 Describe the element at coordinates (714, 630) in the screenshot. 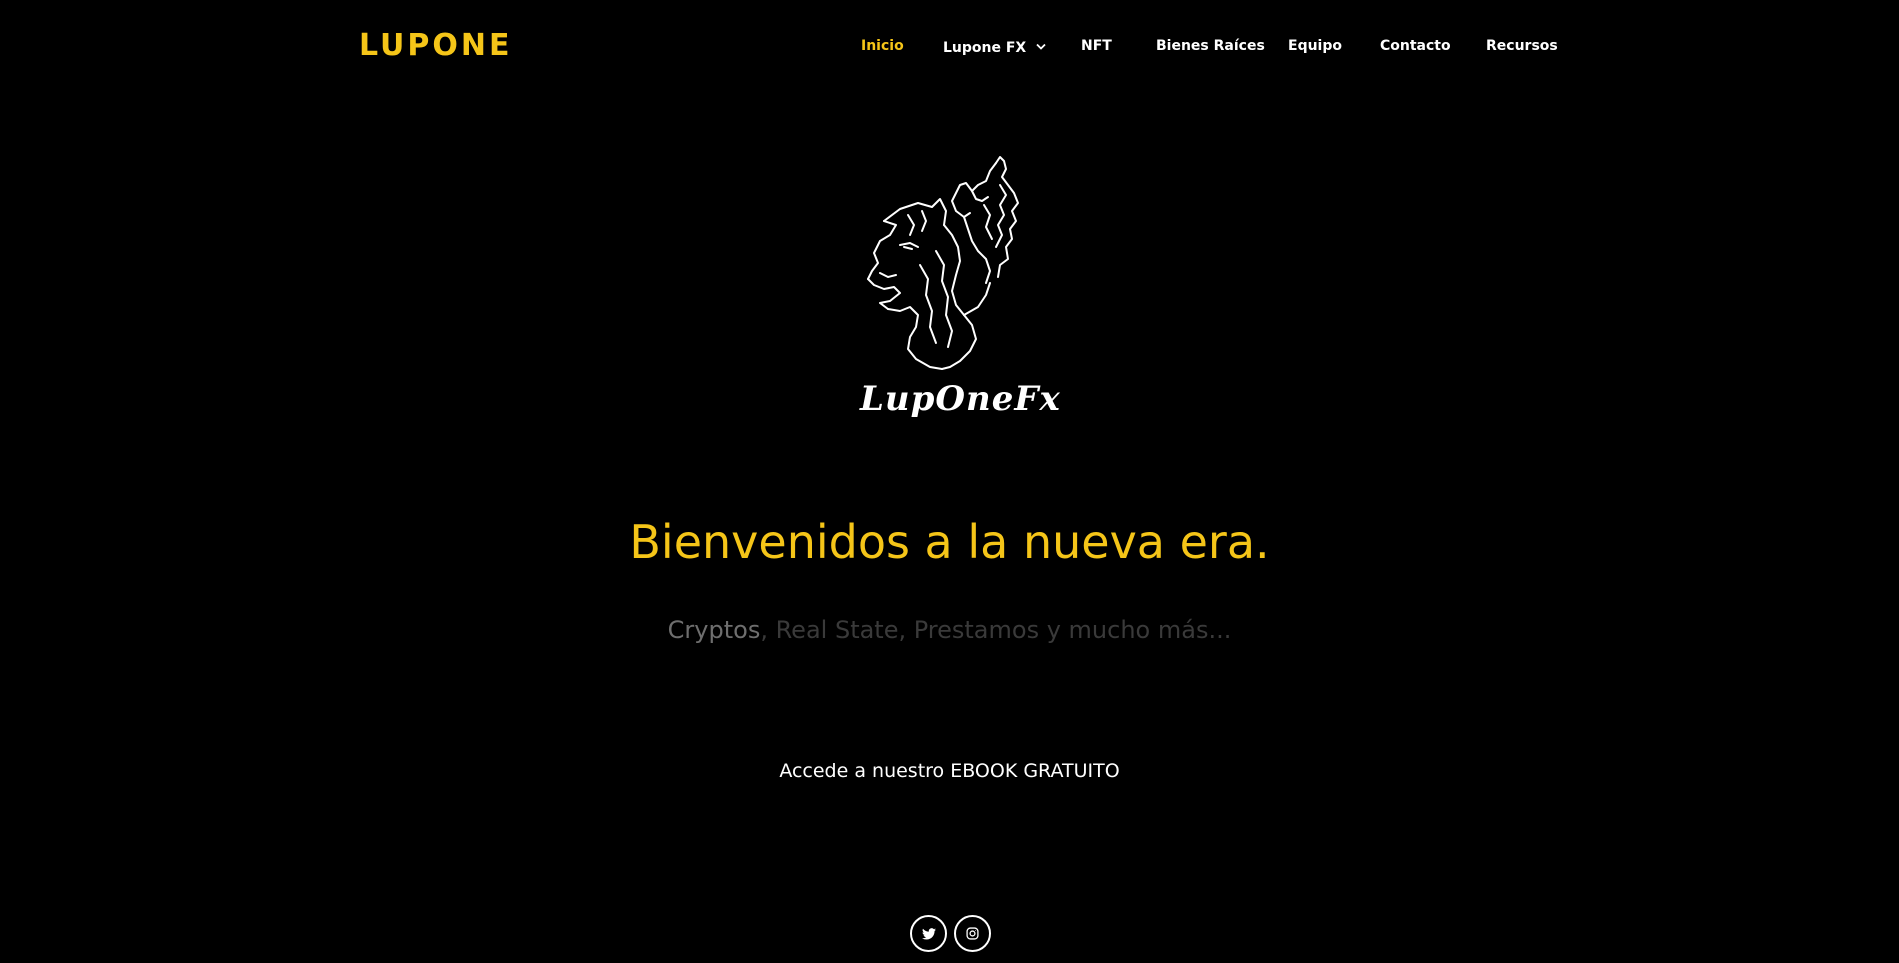

I see `hero-subtitle-highlight: Cryptos` at that location.